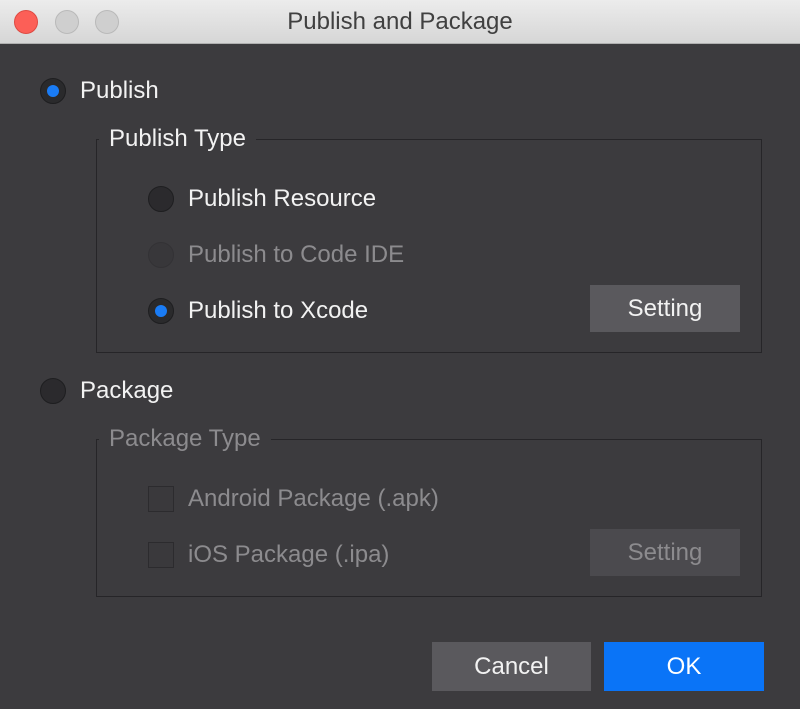  I want to click on package-setting-button: Setting, so click(665, 552).